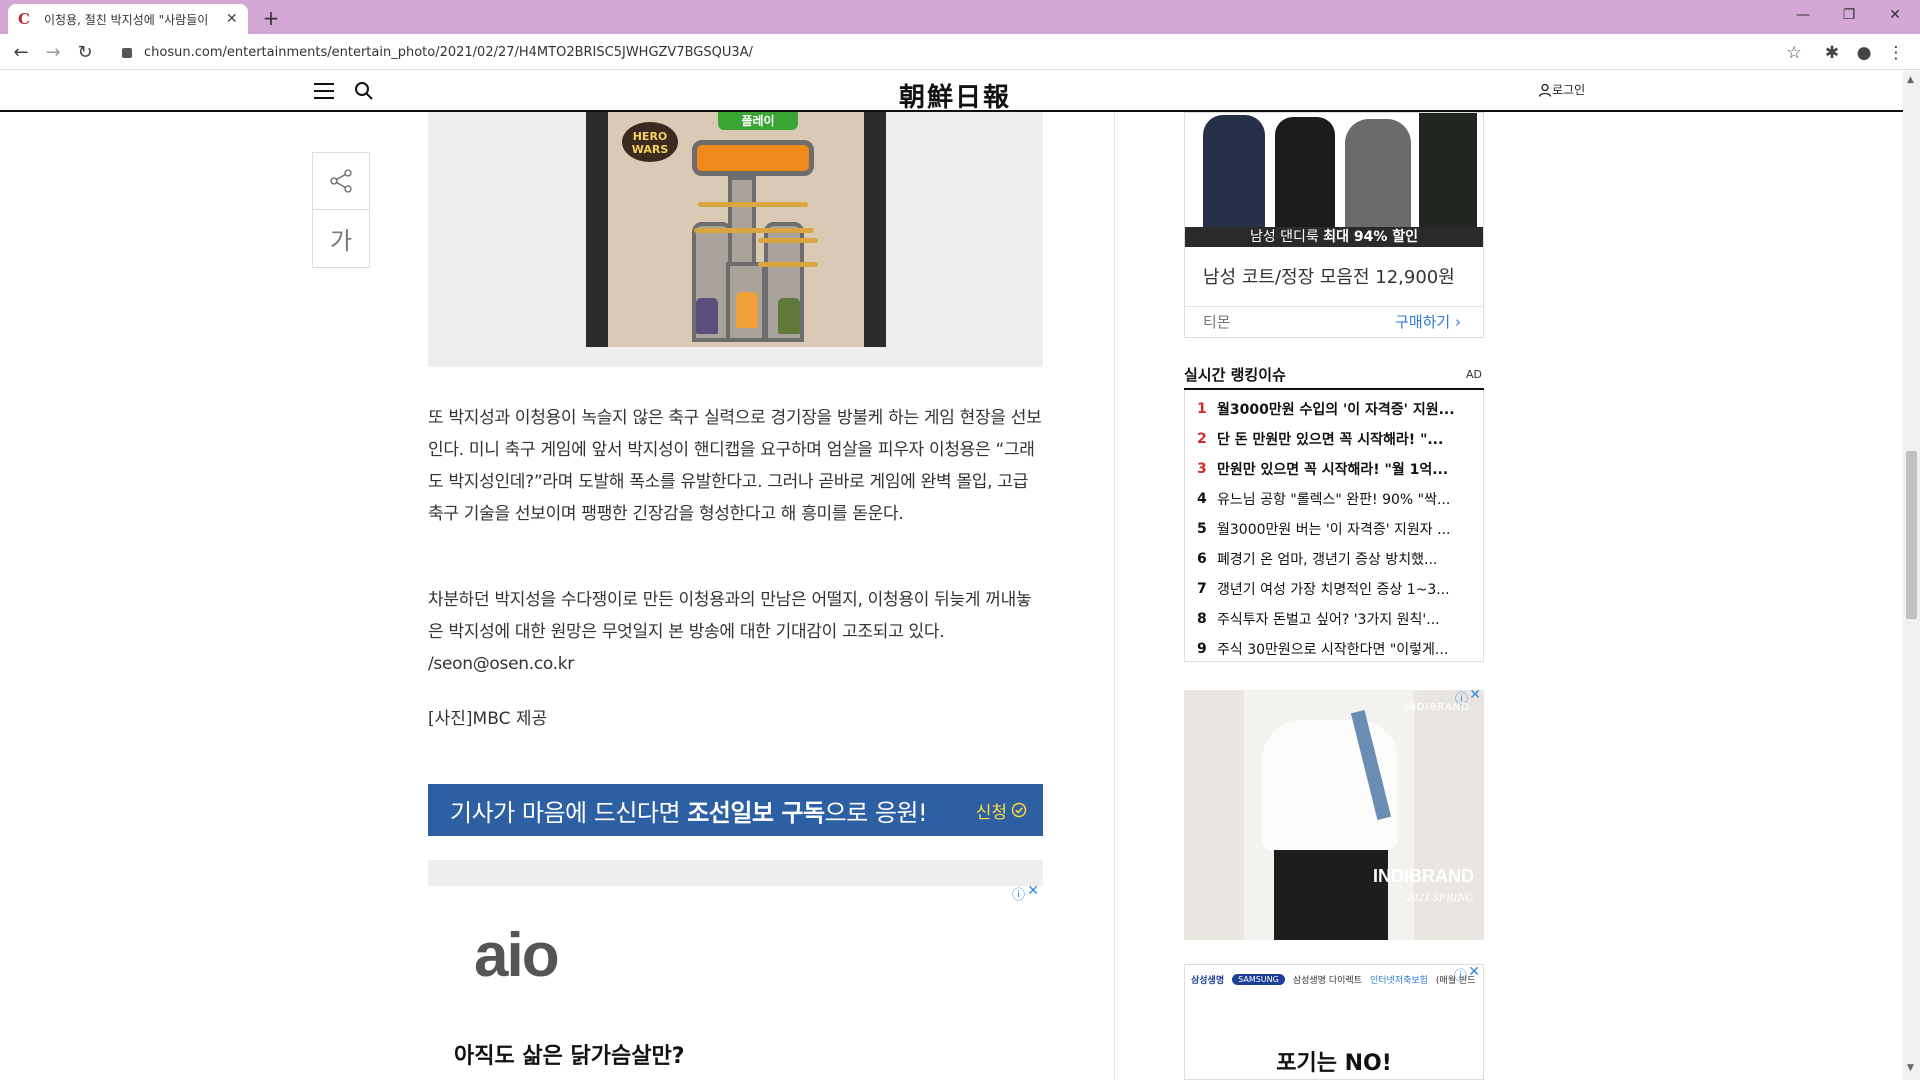 The image size is (1920, 1080). Describe the element at coordinates (1334, 179) in the screenshot. I see `clothing-image` at that location.